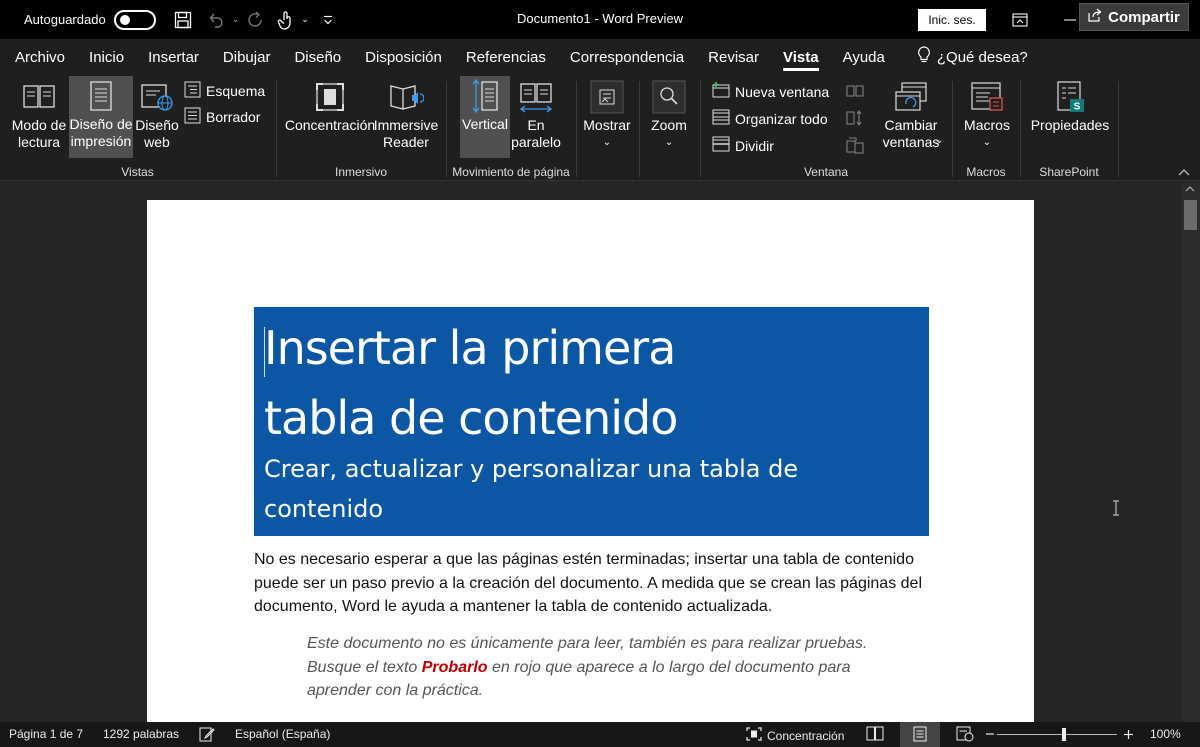 The width and height of the screenshot is (1200, 747). Describe the element at coordinates (754, 145) in the screenshot. I see `dividir-label: Dividir` at that location.